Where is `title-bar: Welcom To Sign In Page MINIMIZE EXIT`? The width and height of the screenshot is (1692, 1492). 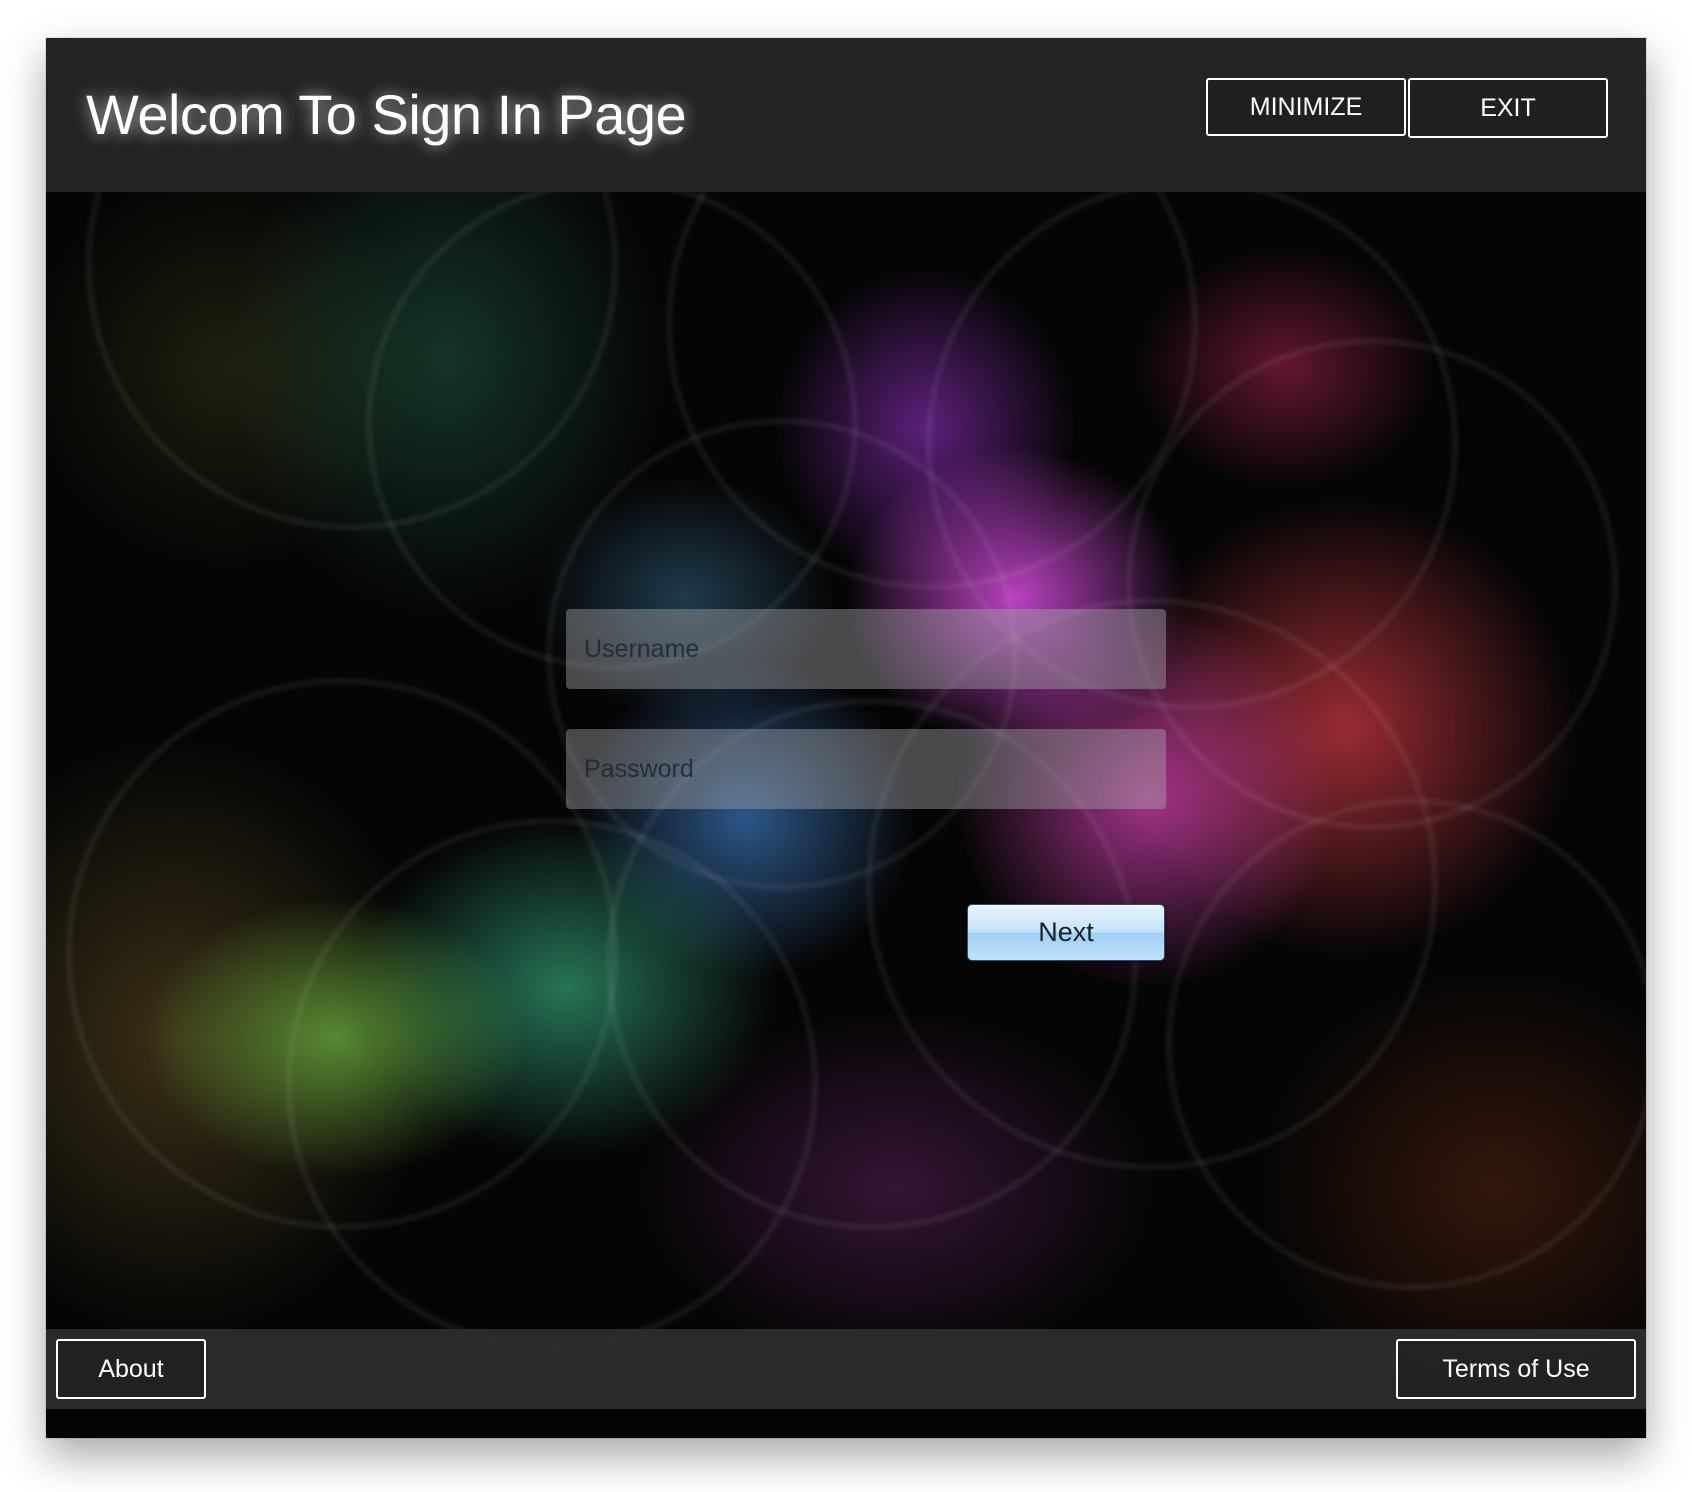 title-bar: Welcom To Sign In Page MINIMIZE EXIT is located at coordinates (846, 115).